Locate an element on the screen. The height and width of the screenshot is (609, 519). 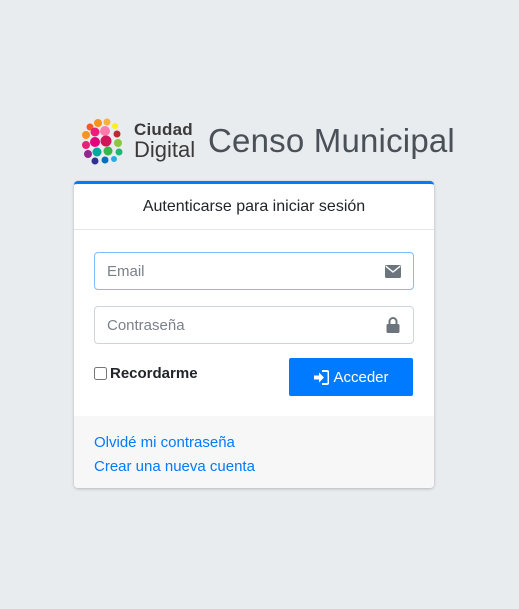
logo-text-top: Ciudad is located at coordinates (163, 129).